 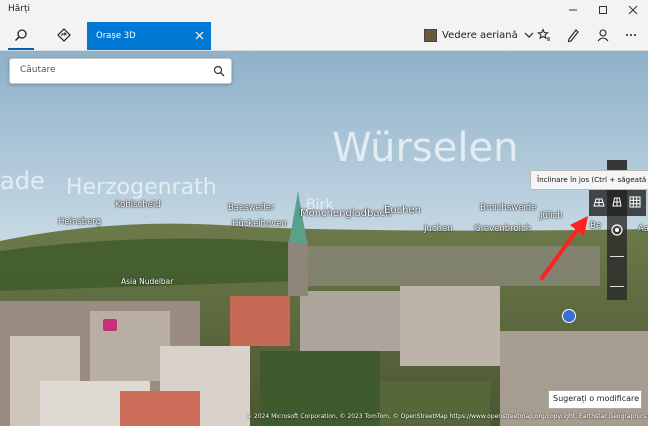 What do you see at coordinates (569, 316) in the screenshot?
I see `location-pin-icon` at bounding box center [569, 316].